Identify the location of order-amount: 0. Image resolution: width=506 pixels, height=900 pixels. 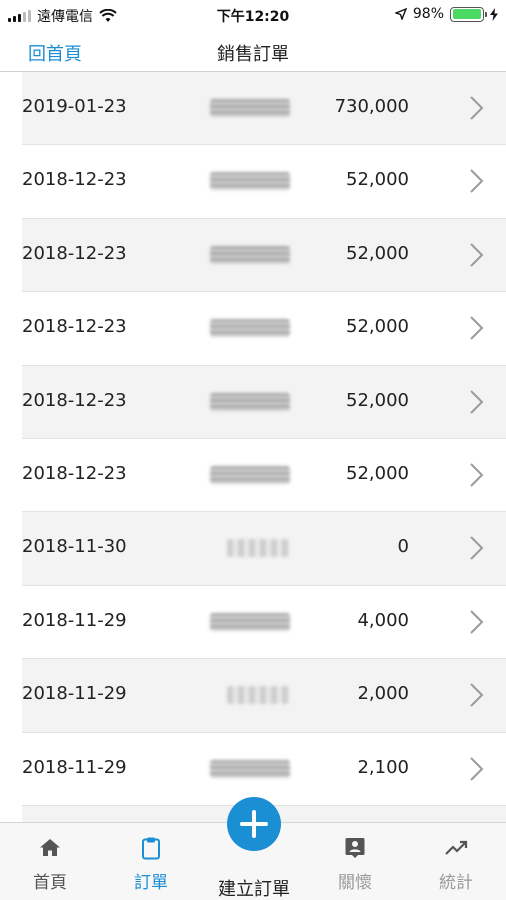
(403, 547).